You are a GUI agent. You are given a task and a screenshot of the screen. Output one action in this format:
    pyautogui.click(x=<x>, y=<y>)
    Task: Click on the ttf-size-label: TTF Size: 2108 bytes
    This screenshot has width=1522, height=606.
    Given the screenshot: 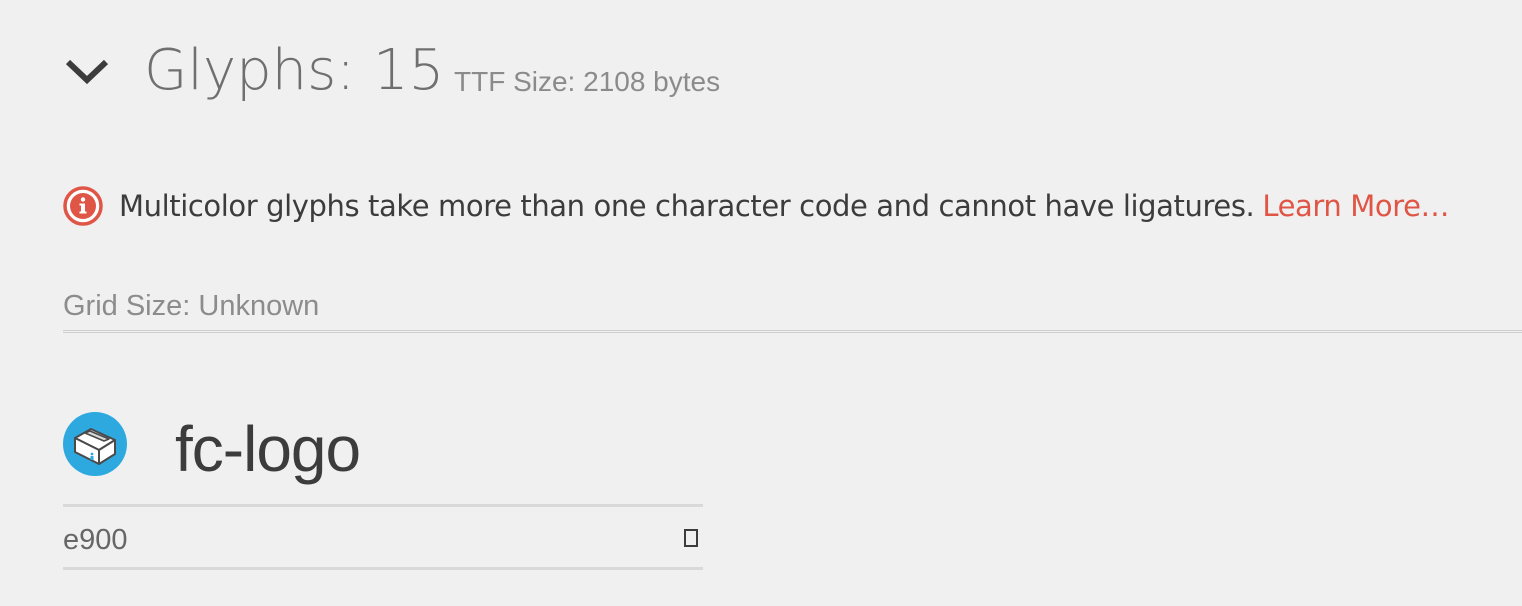 What is the action you would take?
    pyautogui.click(x=587, y=81)
    